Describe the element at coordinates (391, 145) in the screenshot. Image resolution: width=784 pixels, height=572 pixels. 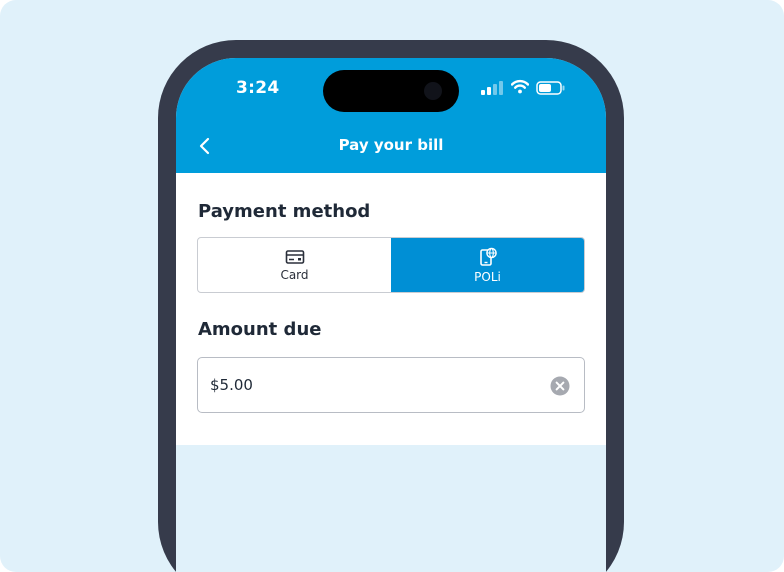
I see `page-title: Pay your bill` at that location.